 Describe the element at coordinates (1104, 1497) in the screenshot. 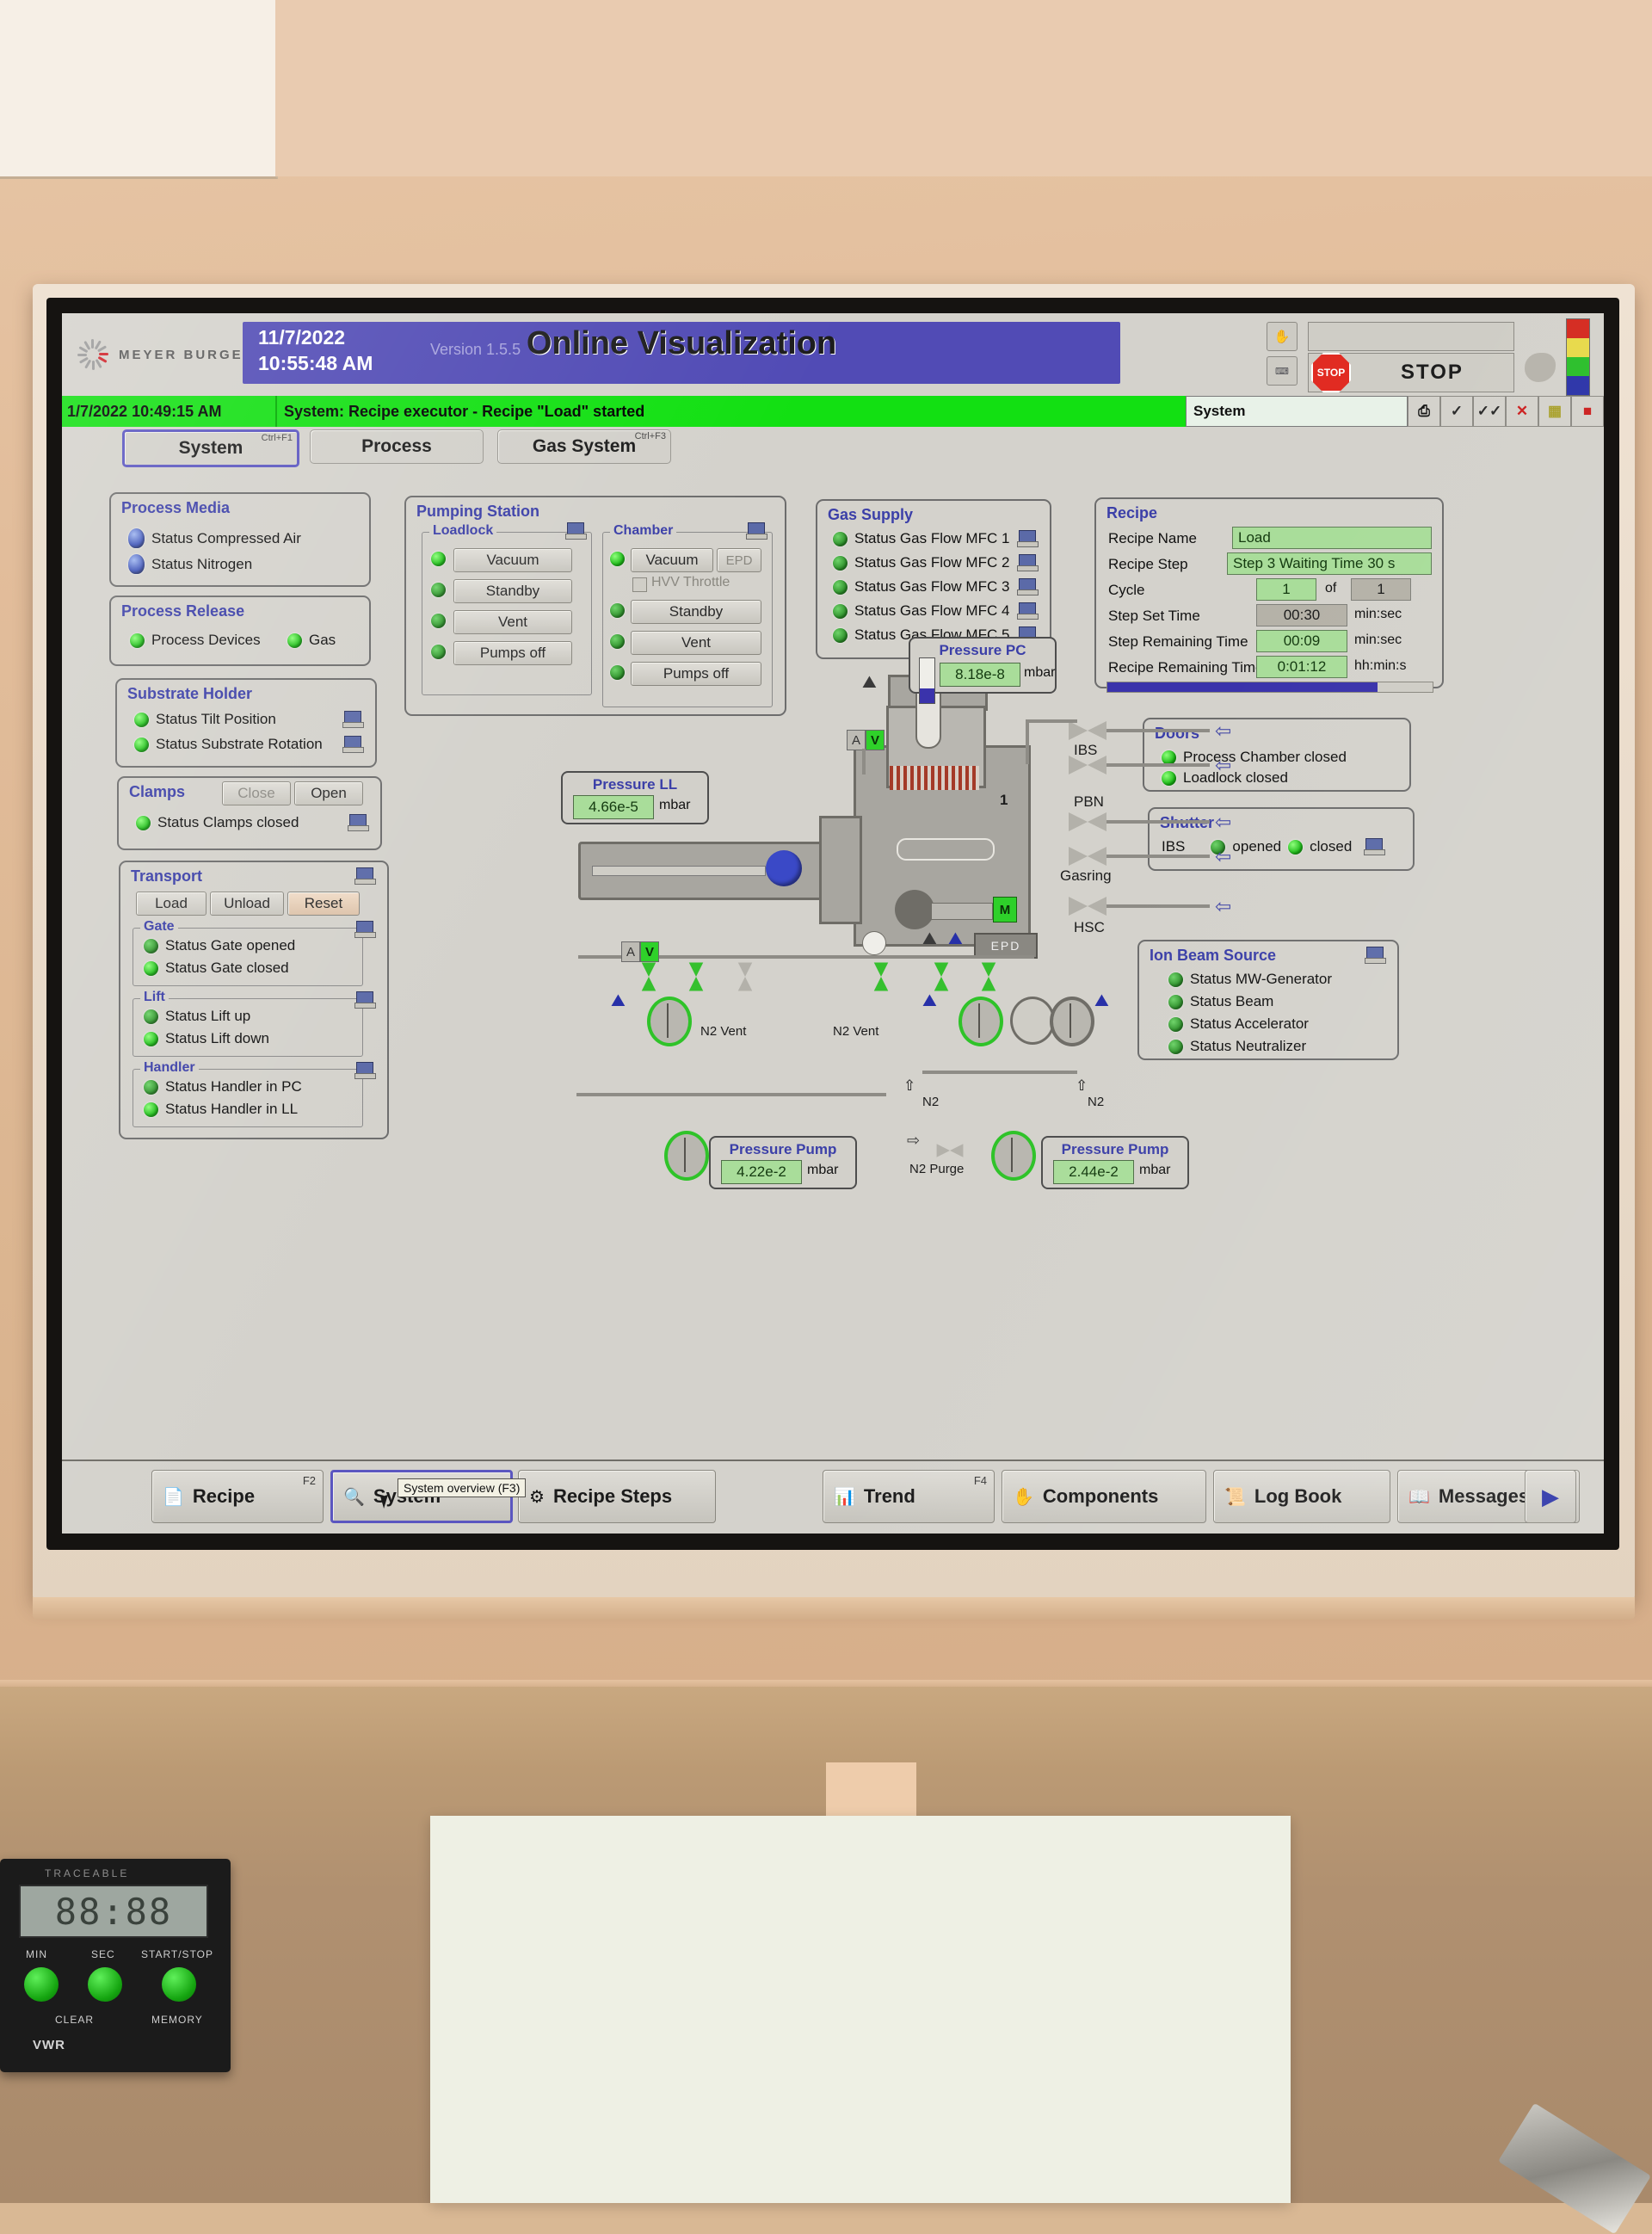

I see `toolbar-components-button: ✋ Components` at that location.